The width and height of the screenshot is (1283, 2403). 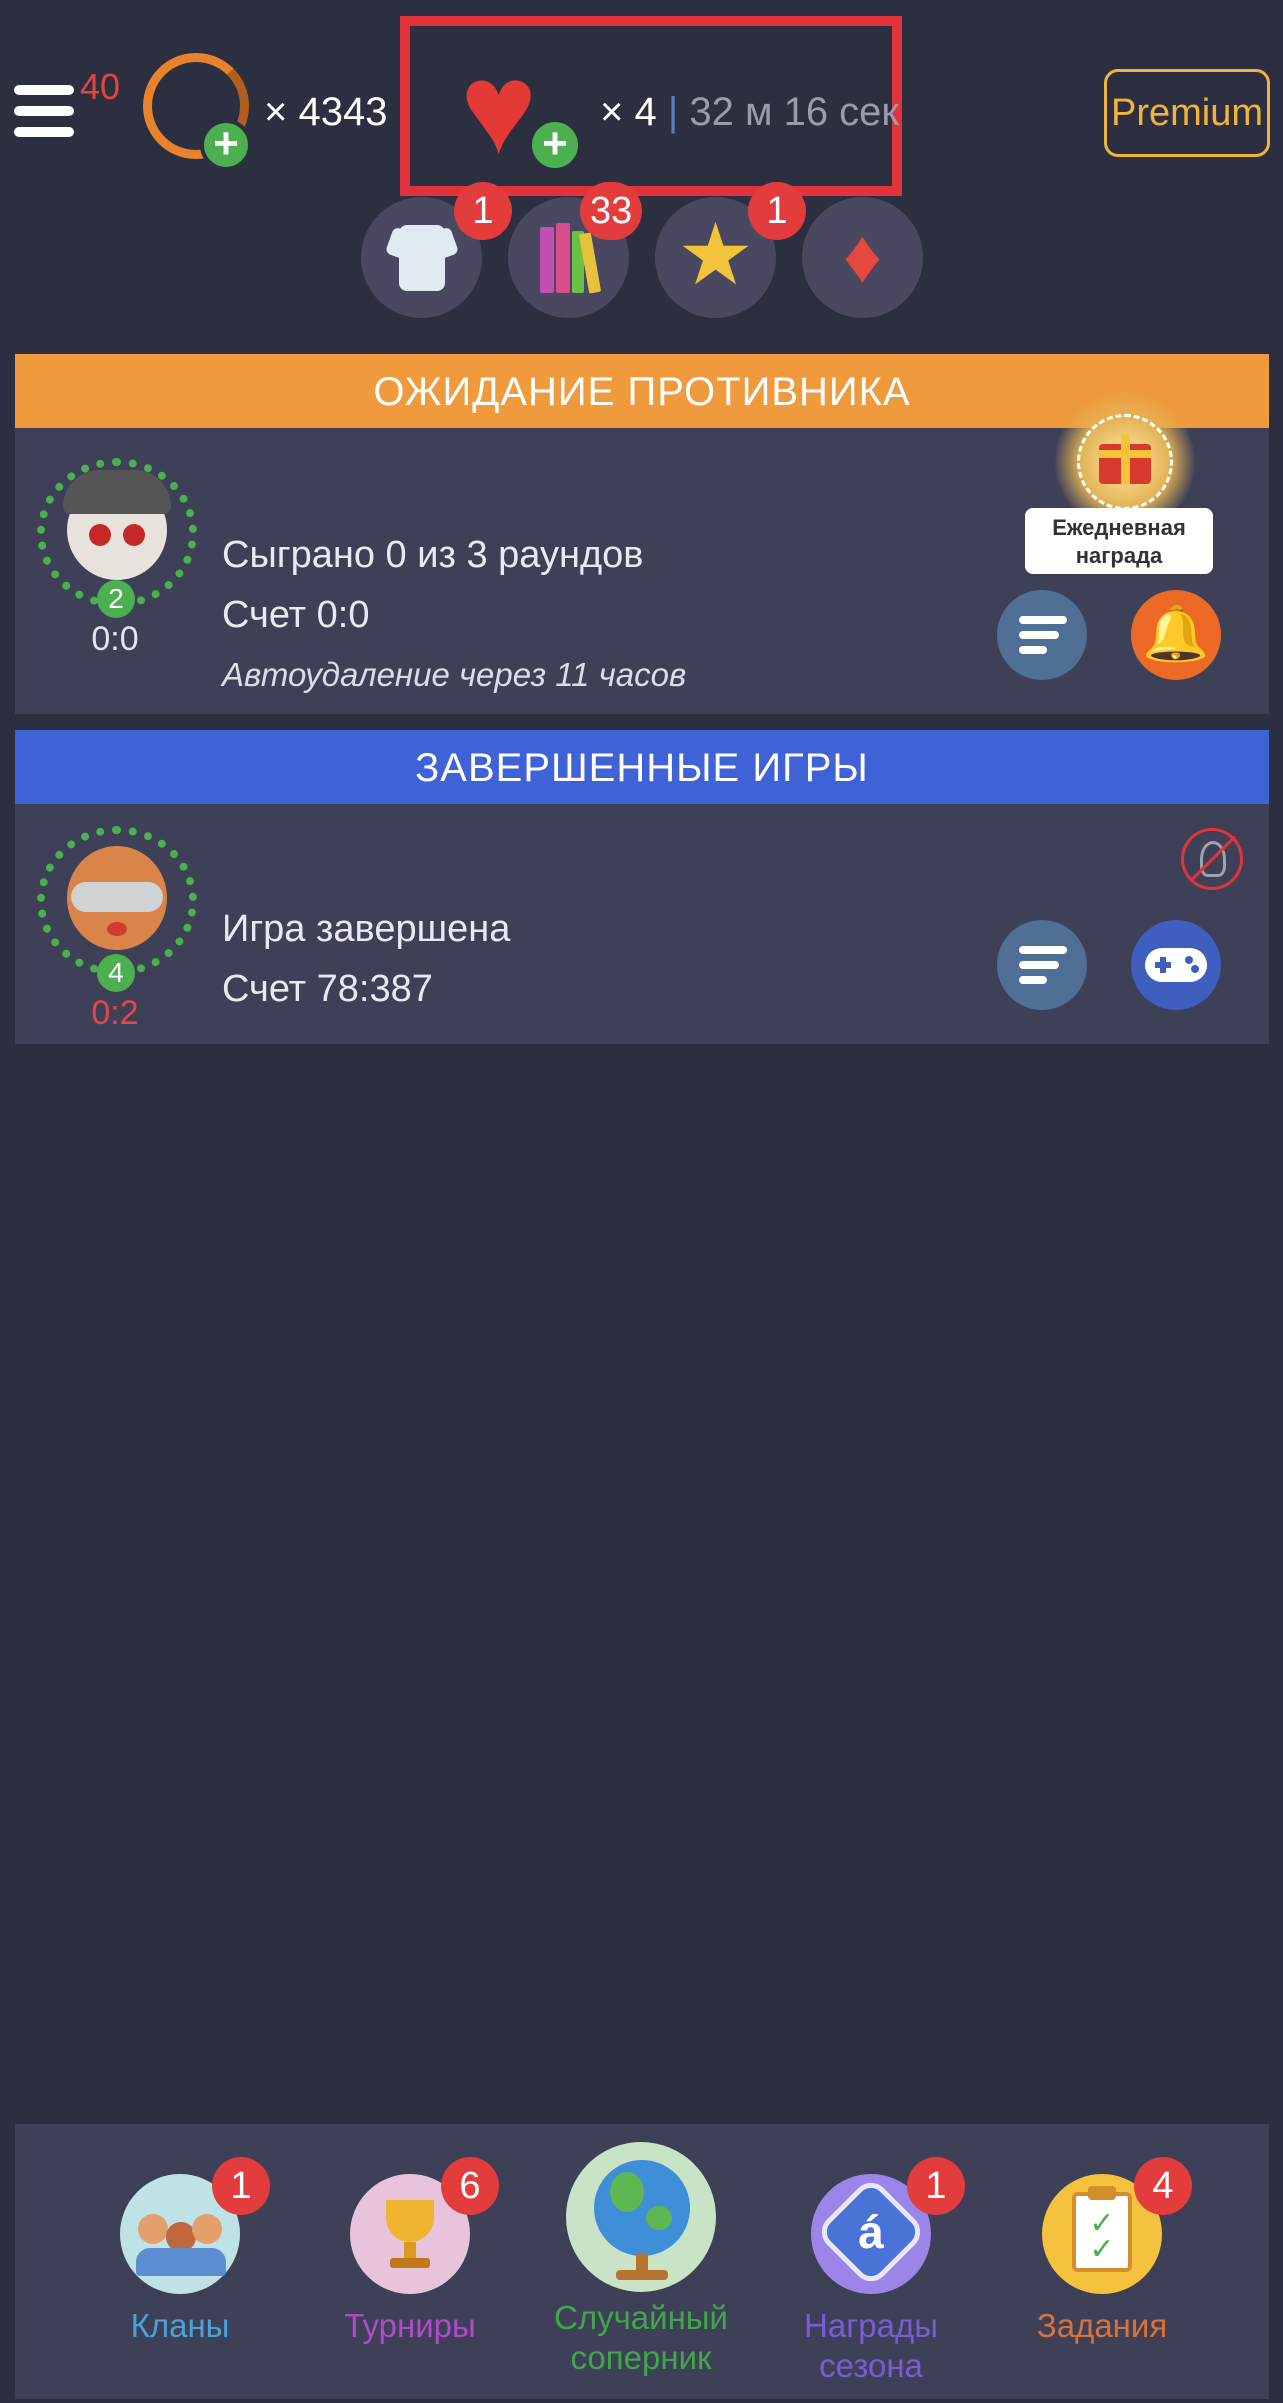 What do you see at coordinates (199, 112) in the screenshot?
I see `coins-add-button: +` at bounding box center [199, 112].